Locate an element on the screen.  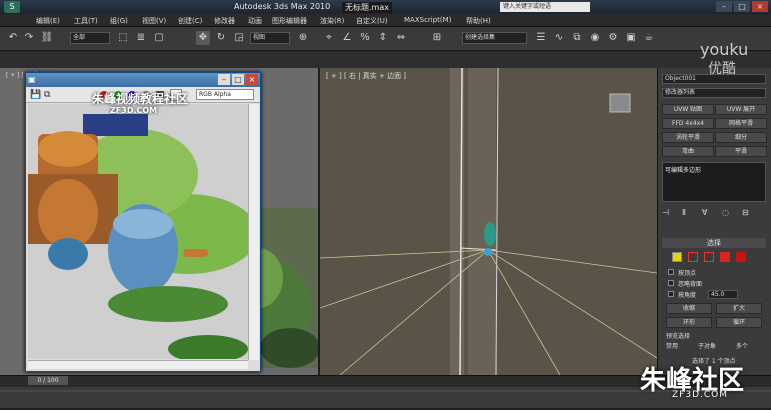
select-icon: ⬚ is located at coordinates (123, 38).